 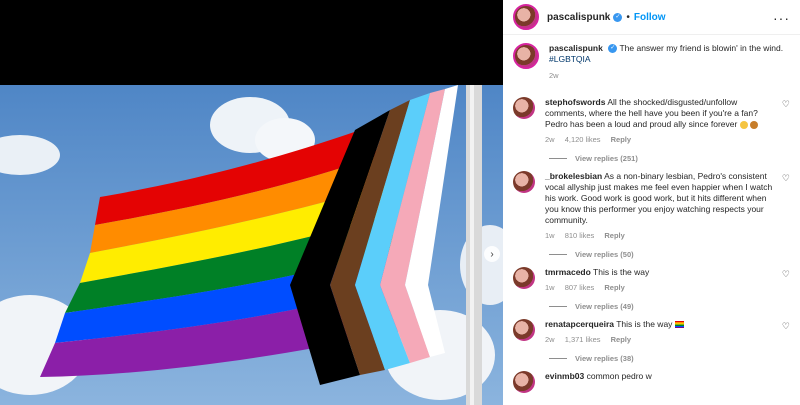 I want to click on comment-username: _brokelesbian, so click(x=573, y=176).